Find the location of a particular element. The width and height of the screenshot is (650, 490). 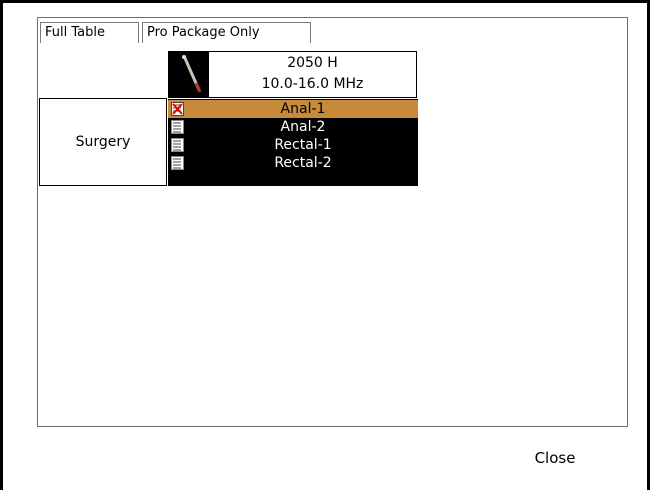

preset-item-anal-2: Anal-2 is located at coordinates (293, 127).